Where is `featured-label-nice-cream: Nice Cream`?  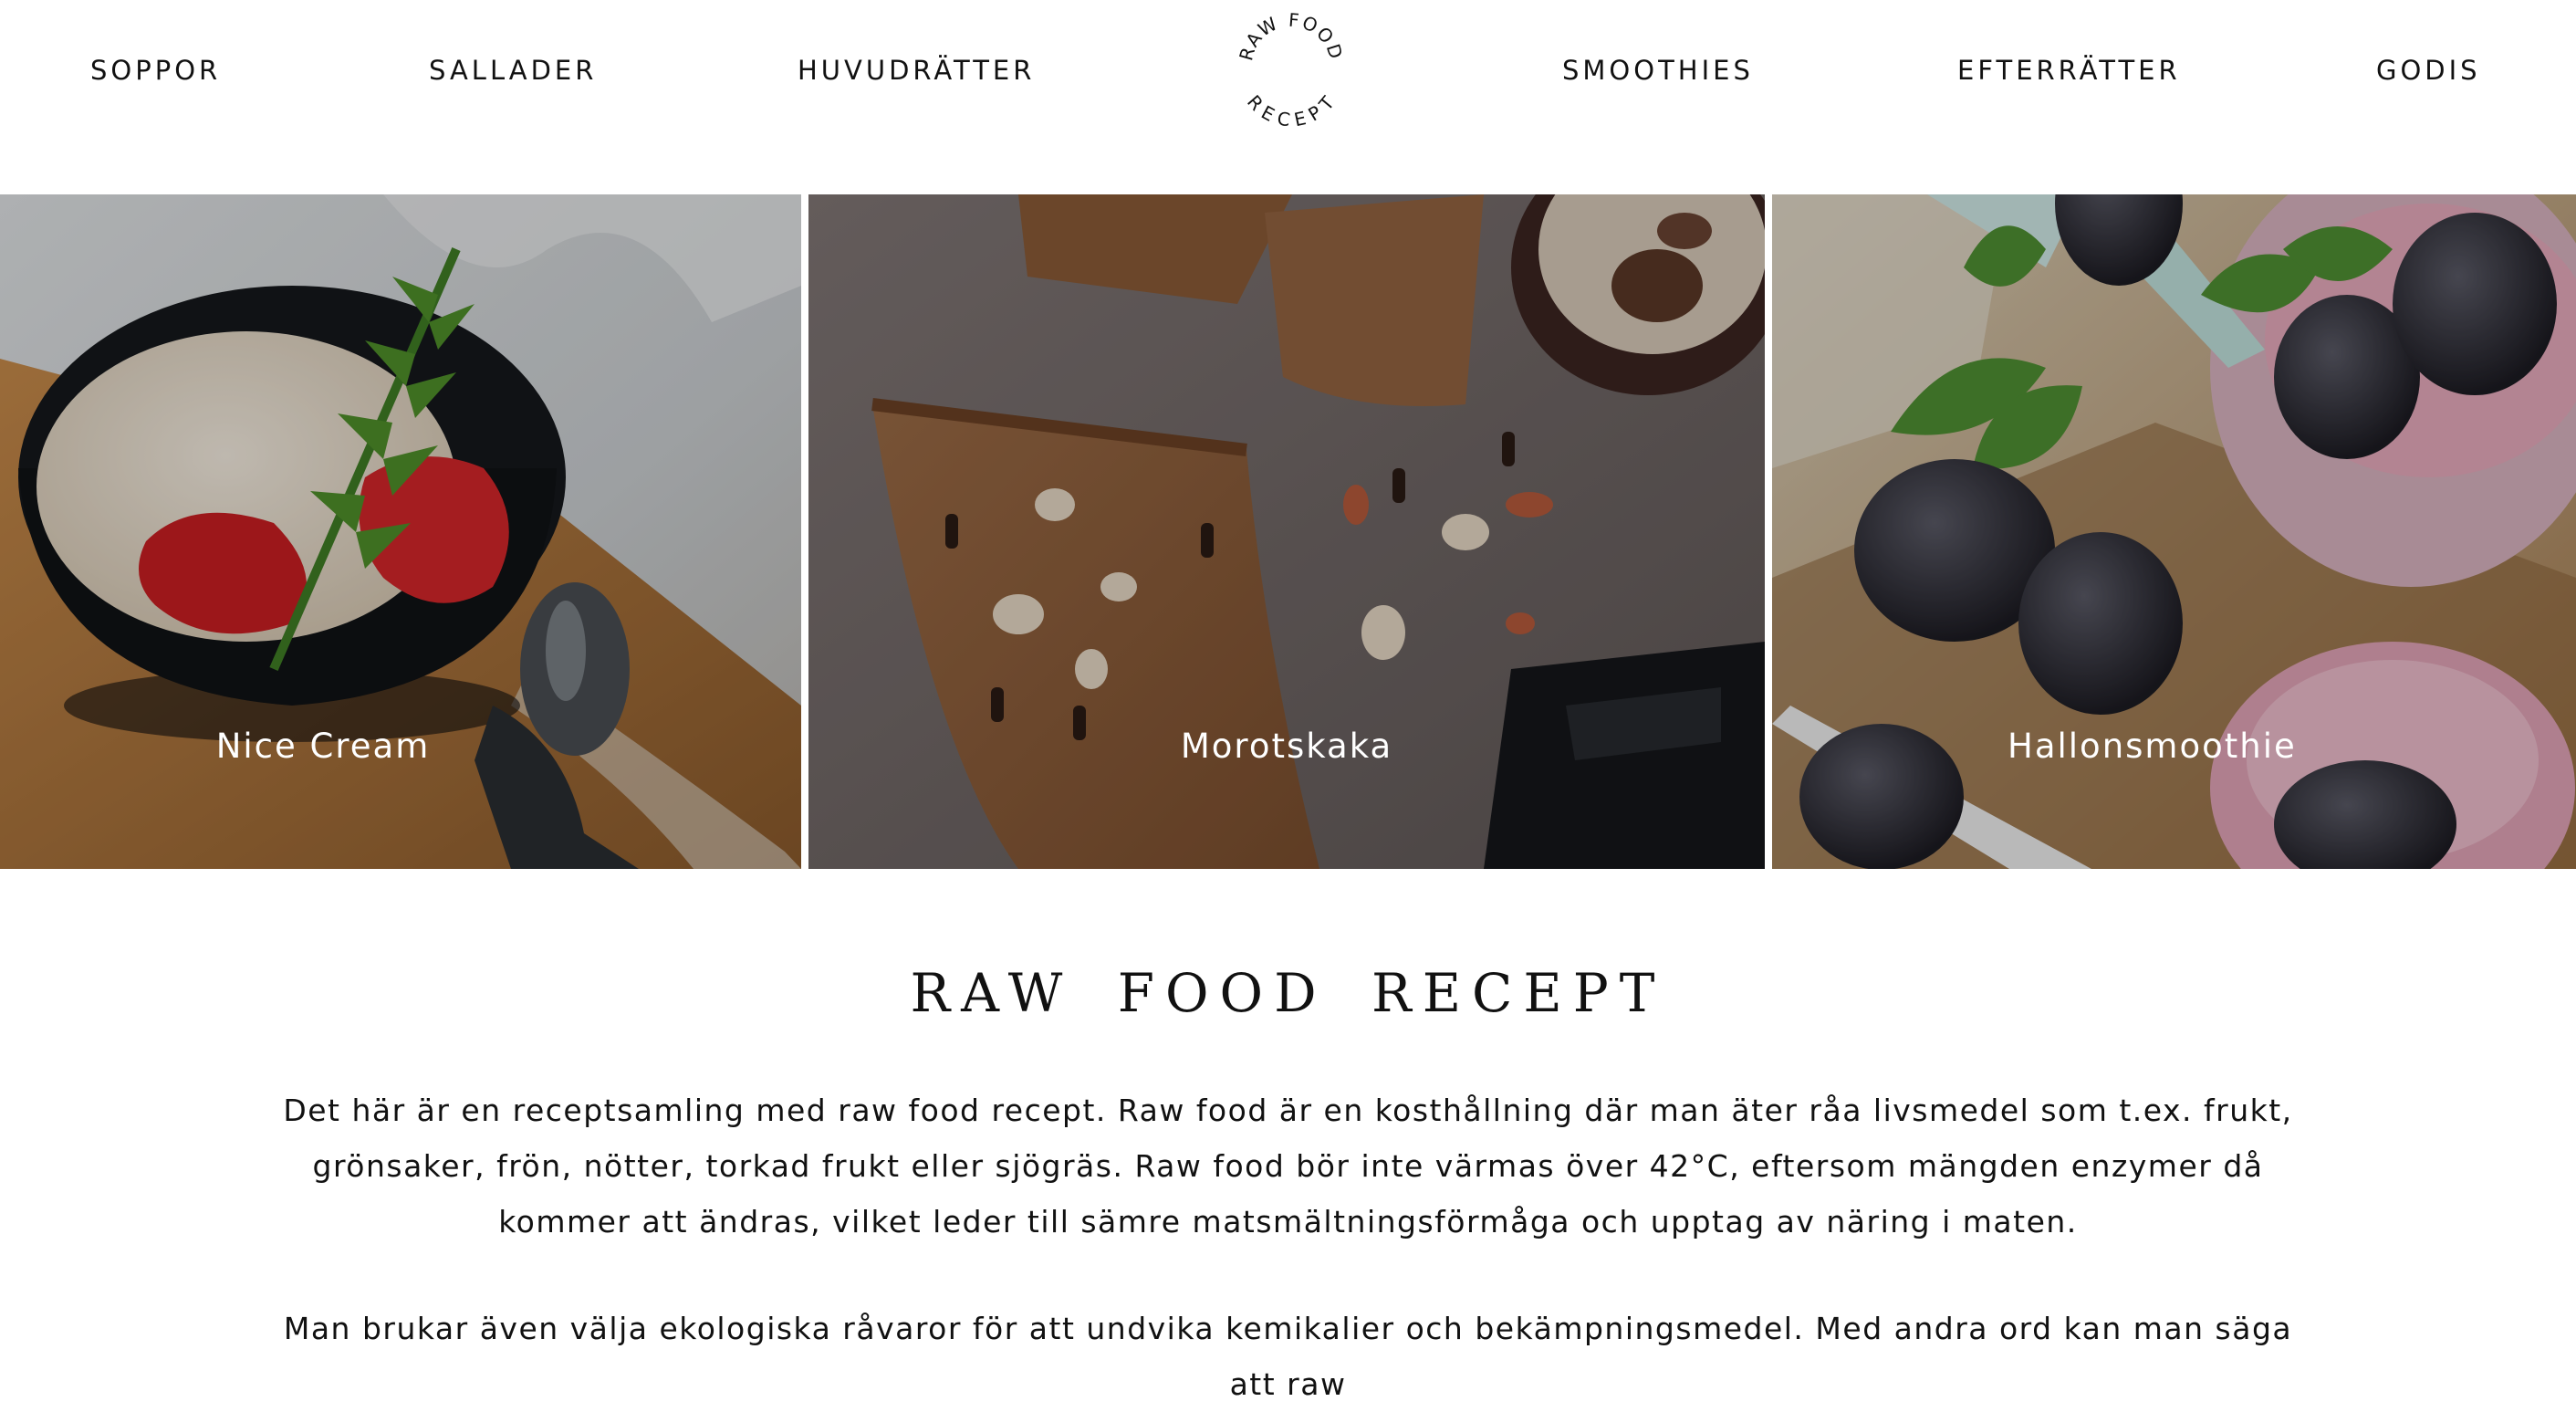 featured-label-nice-cream: Nice Cream is located at coordinates (323, 746).